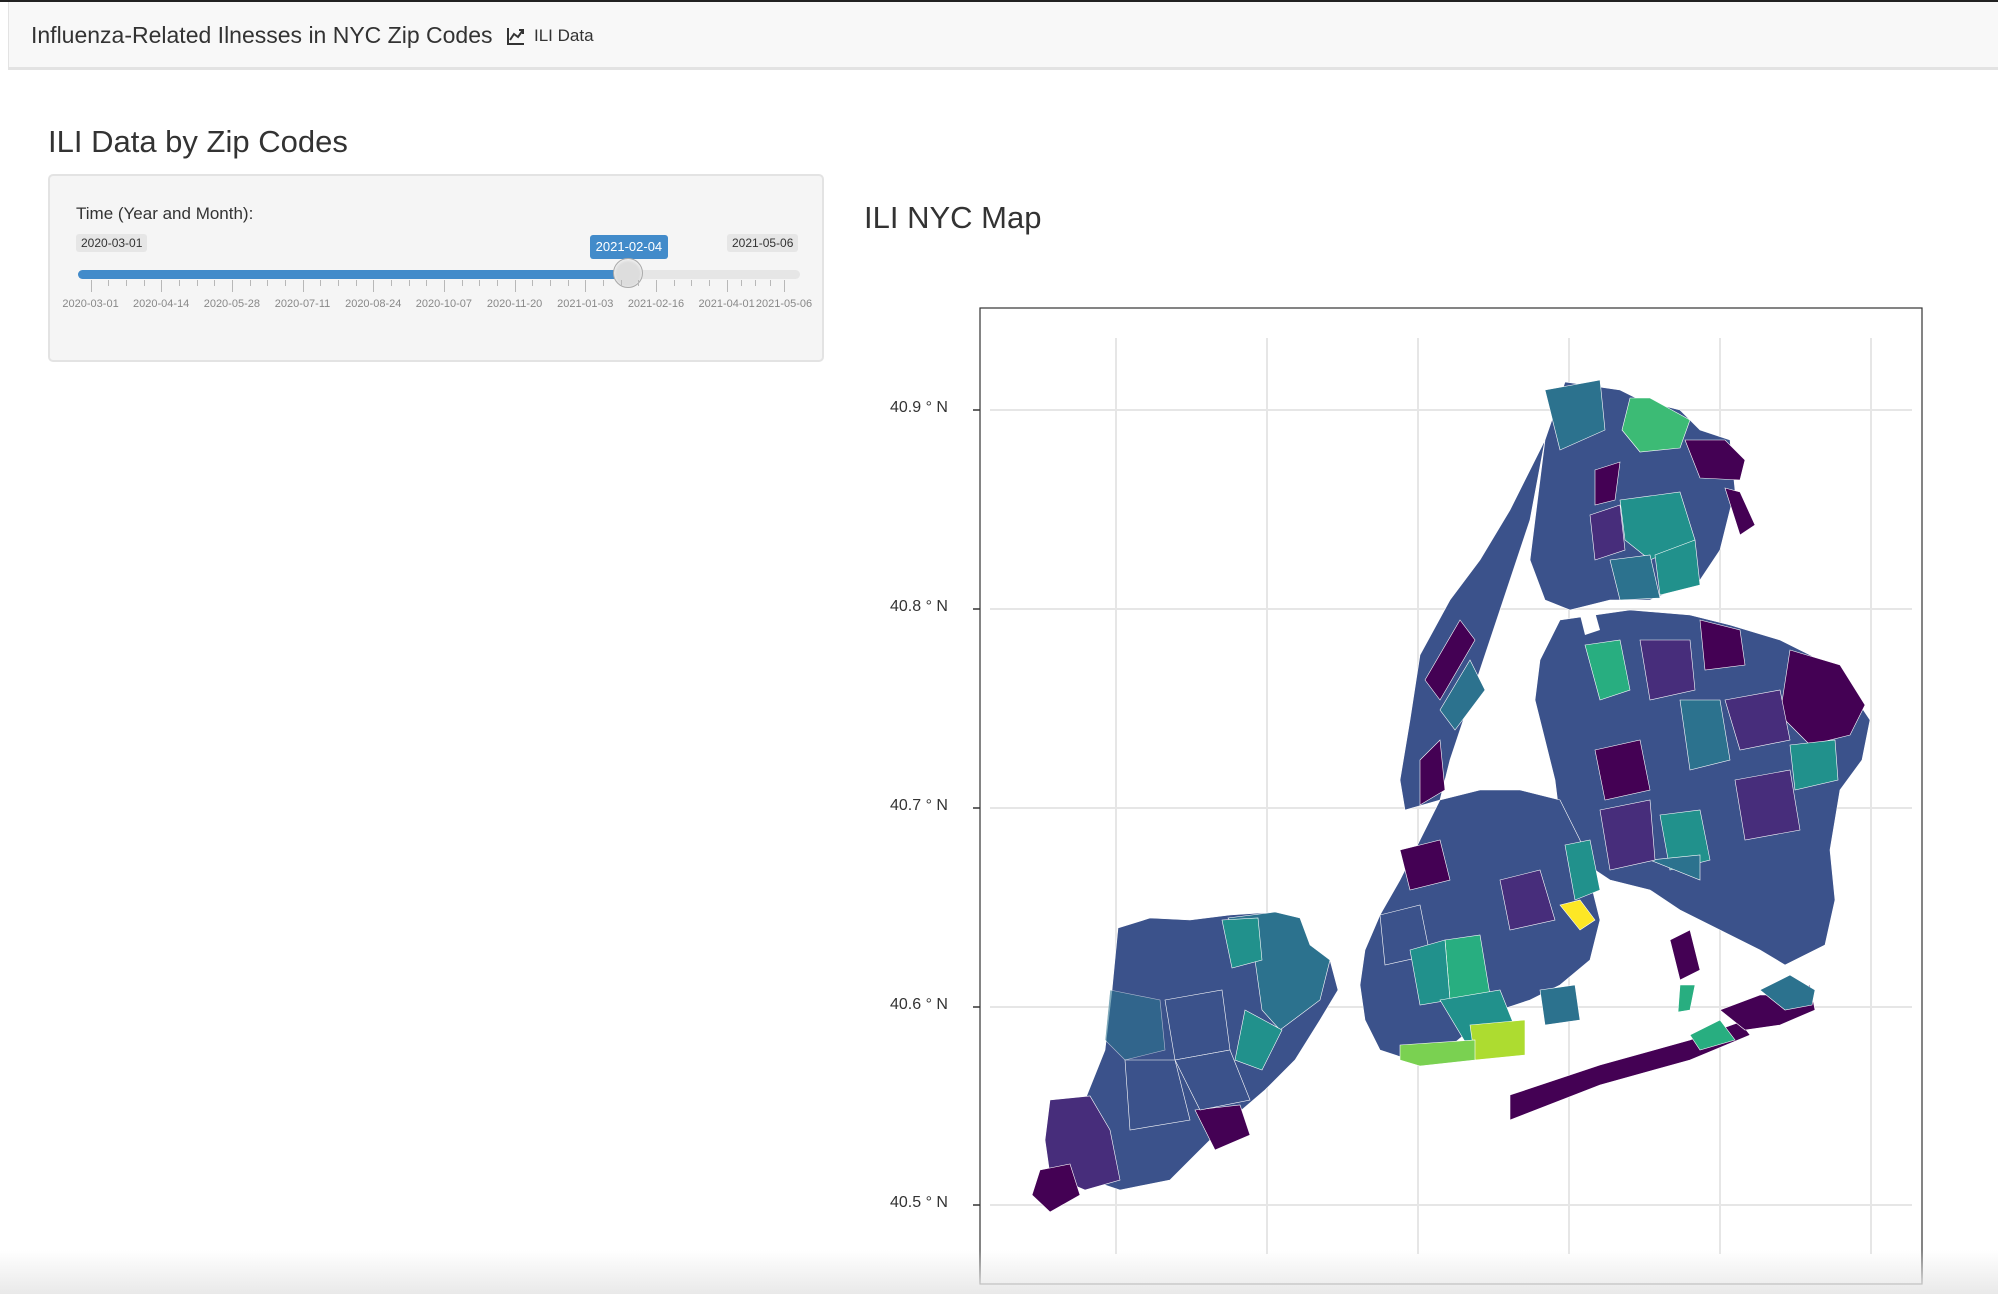  Describe the element at coordinates (999, 1272) in the screenshot. I see `bottom-shadow` at that location.